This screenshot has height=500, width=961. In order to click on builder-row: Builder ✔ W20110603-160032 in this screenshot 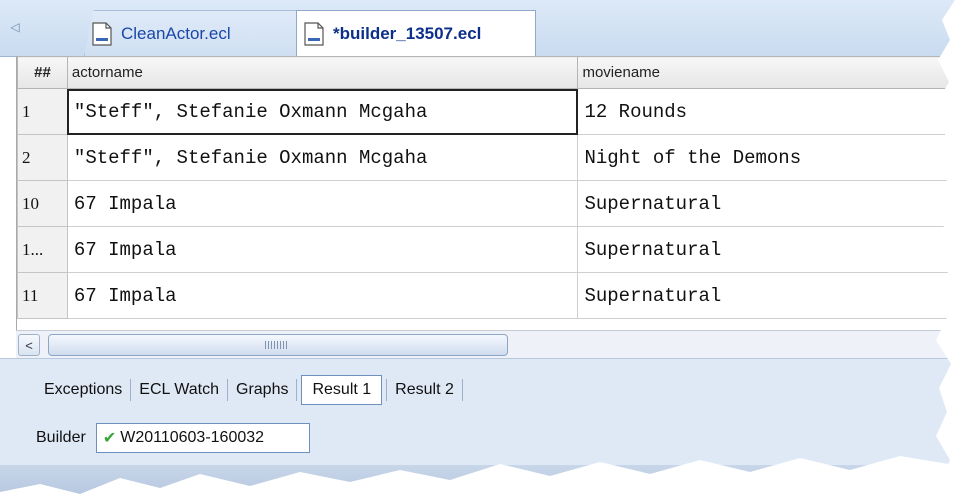, I will do `click(173, 438)`.